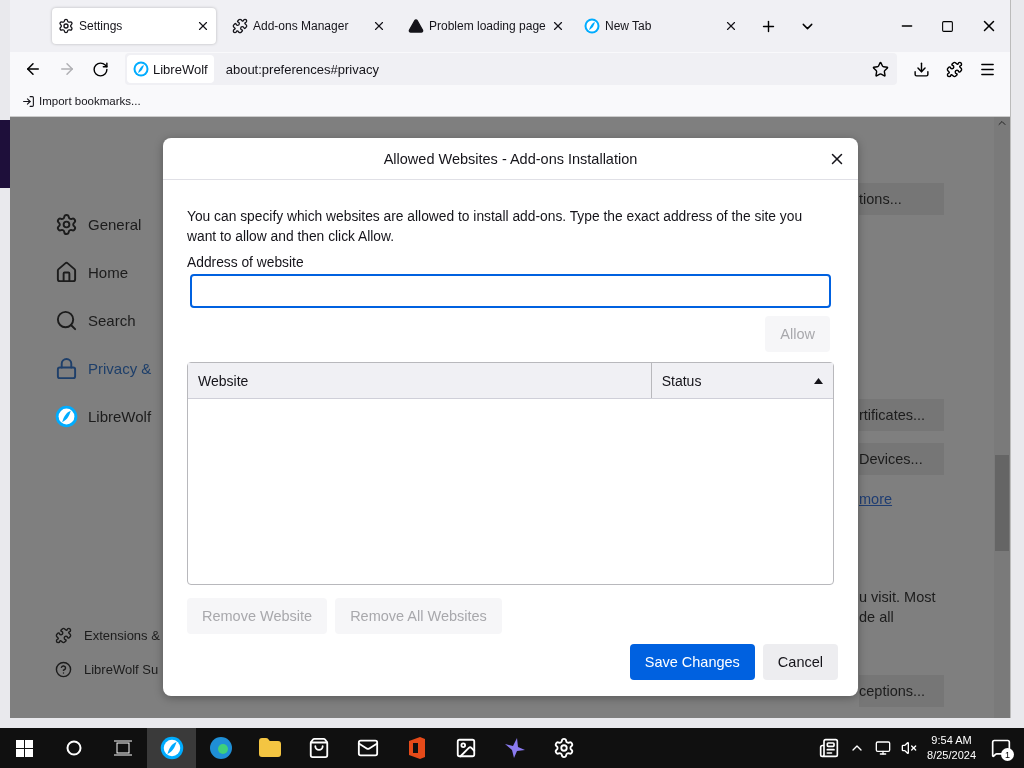 The width and height of the screenshot is (1024, 768). Describe the element at coordinates (877, 617) in the screenshot. I see `description-text: de all` at that location.